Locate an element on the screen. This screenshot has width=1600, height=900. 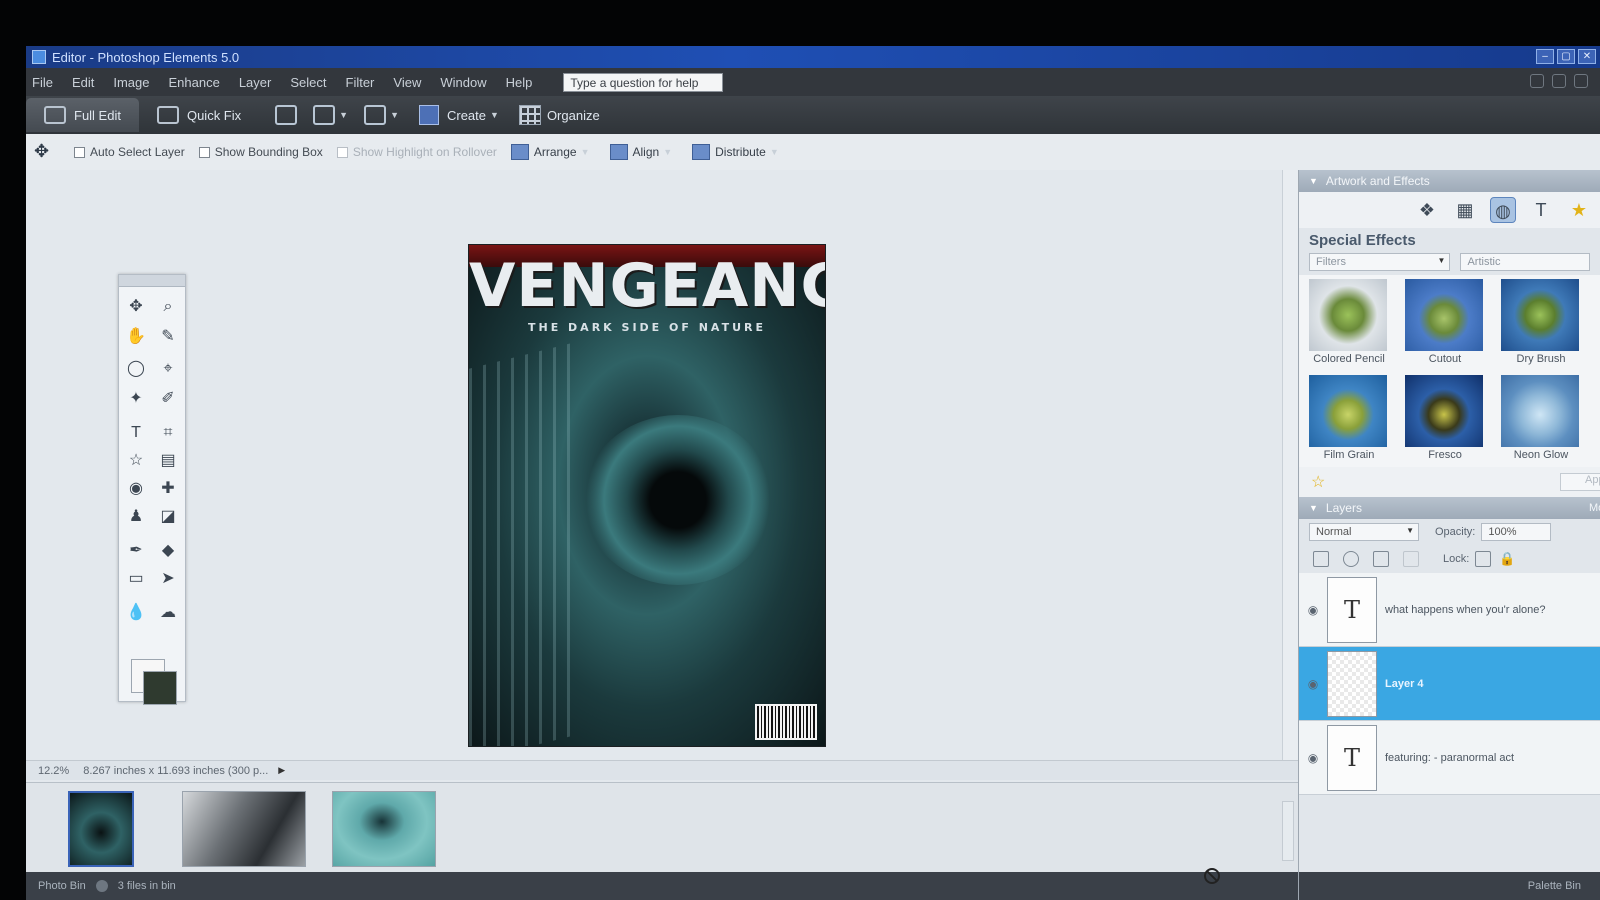
smudge-tool-icon: ☁ is located at coordinates (168, 613).